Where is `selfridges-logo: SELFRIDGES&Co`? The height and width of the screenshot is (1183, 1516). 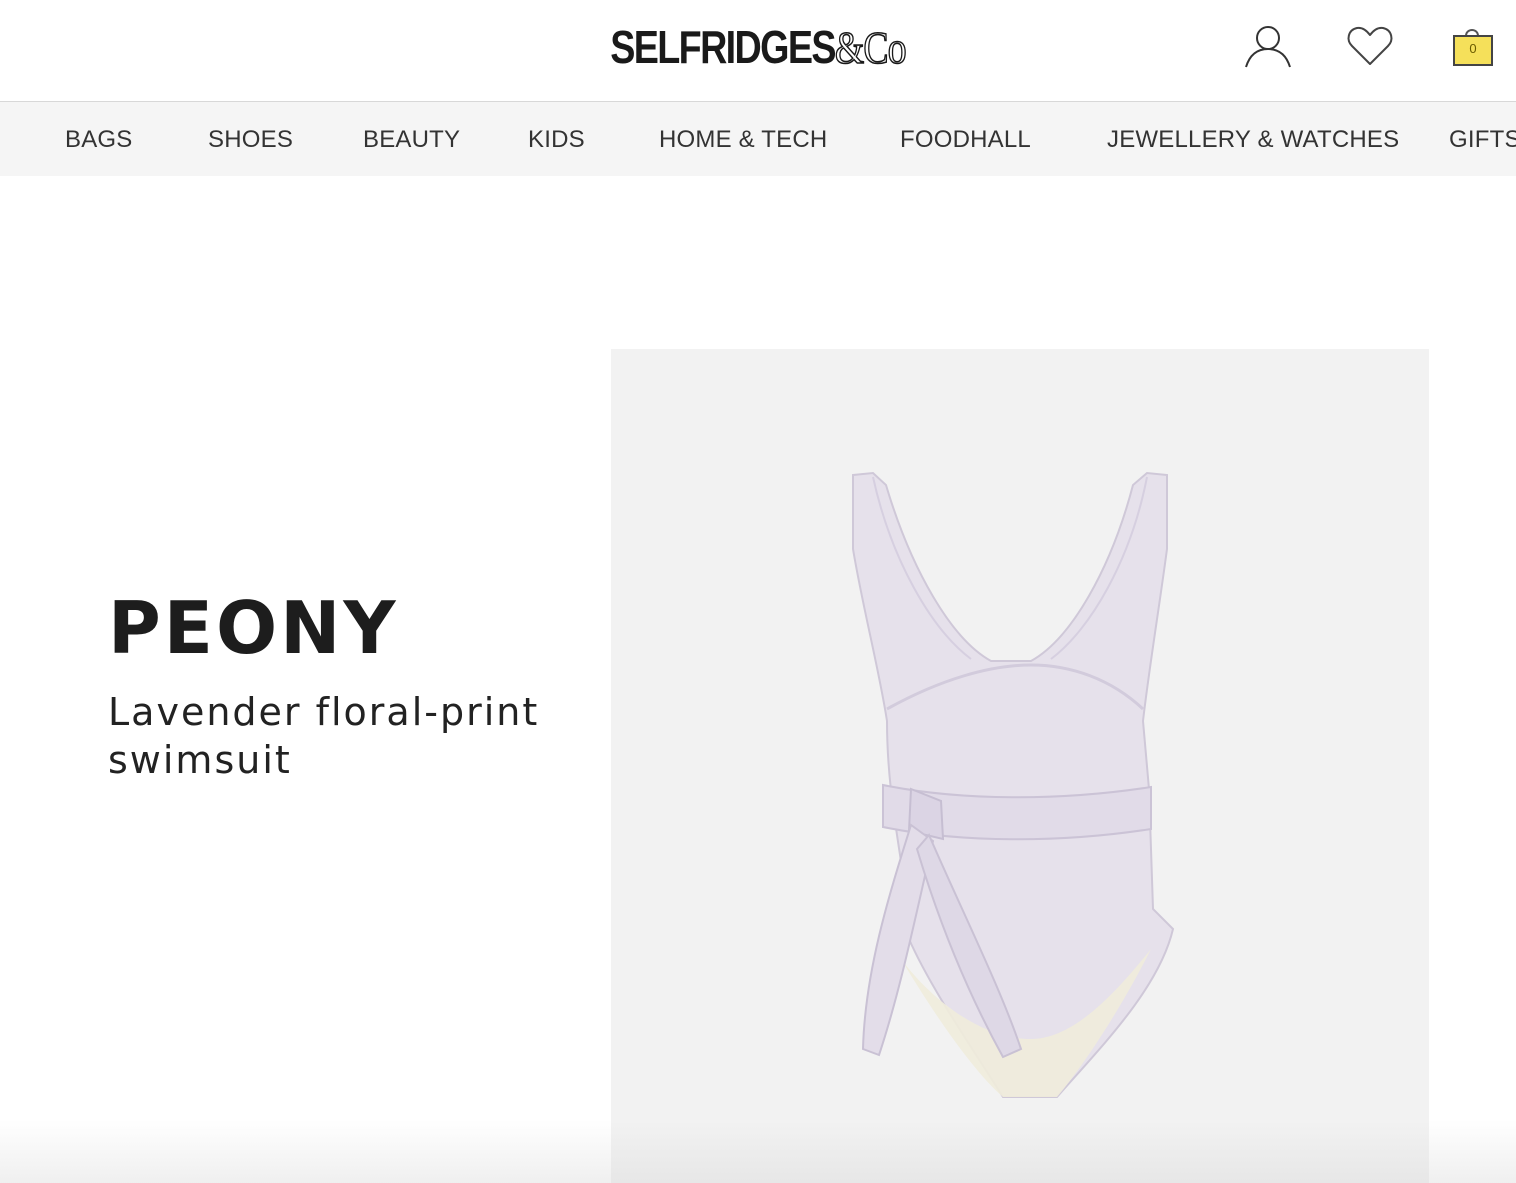 selfridges-logo: SELFRIDGES&Co is located at coordinates (757, 47).